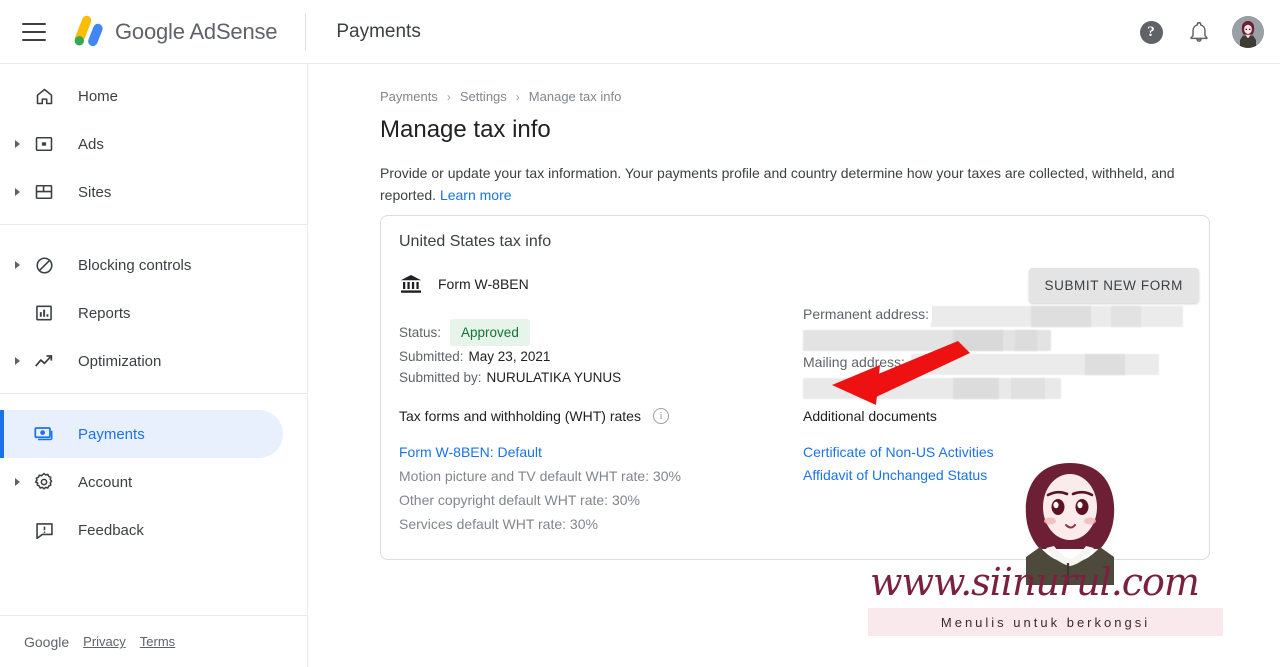 Image resolution: width=1280 pixels, height=667 pixels. What do you see at coordinates (111, 434) in the screenshot?
I see `sidebar-item-label: Payments` at bounding box center [111, 434].